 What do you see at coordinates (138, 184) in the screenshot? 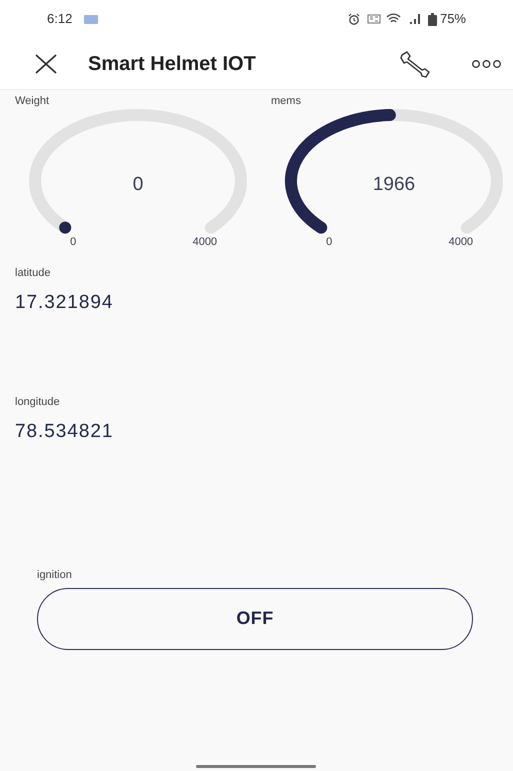
I see `gauge-value: 0` at bounding box center [138, 184].